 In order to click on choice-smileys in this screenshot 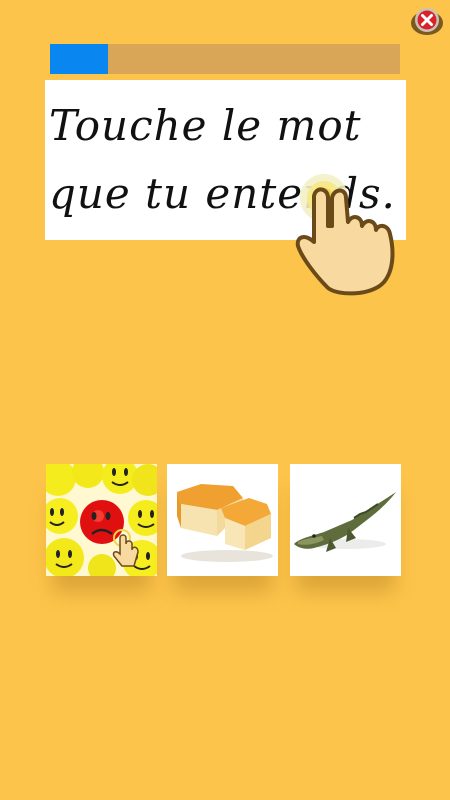, I will do `click(101, 520)`.